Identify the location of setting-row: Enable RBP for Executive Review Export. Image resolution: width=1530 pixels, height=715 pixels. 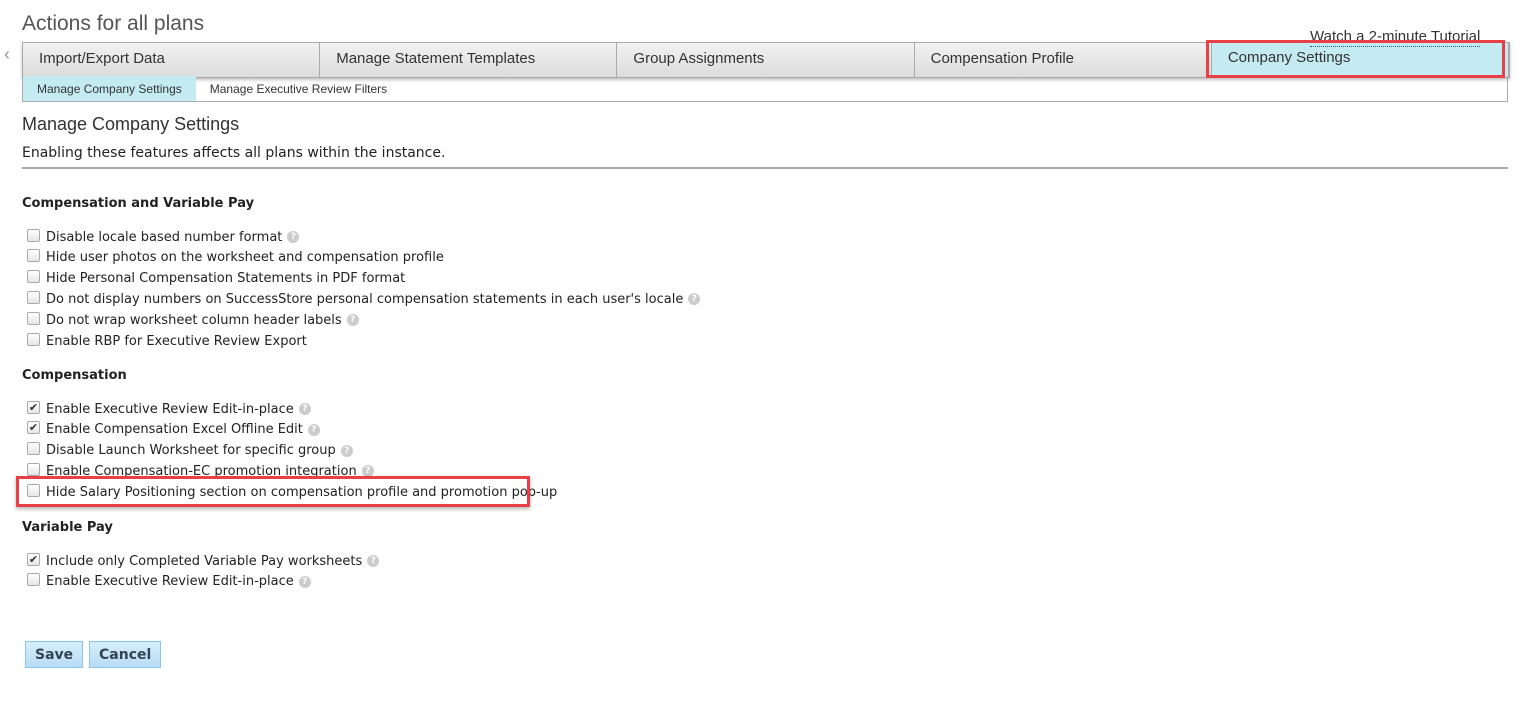
(167, 341).